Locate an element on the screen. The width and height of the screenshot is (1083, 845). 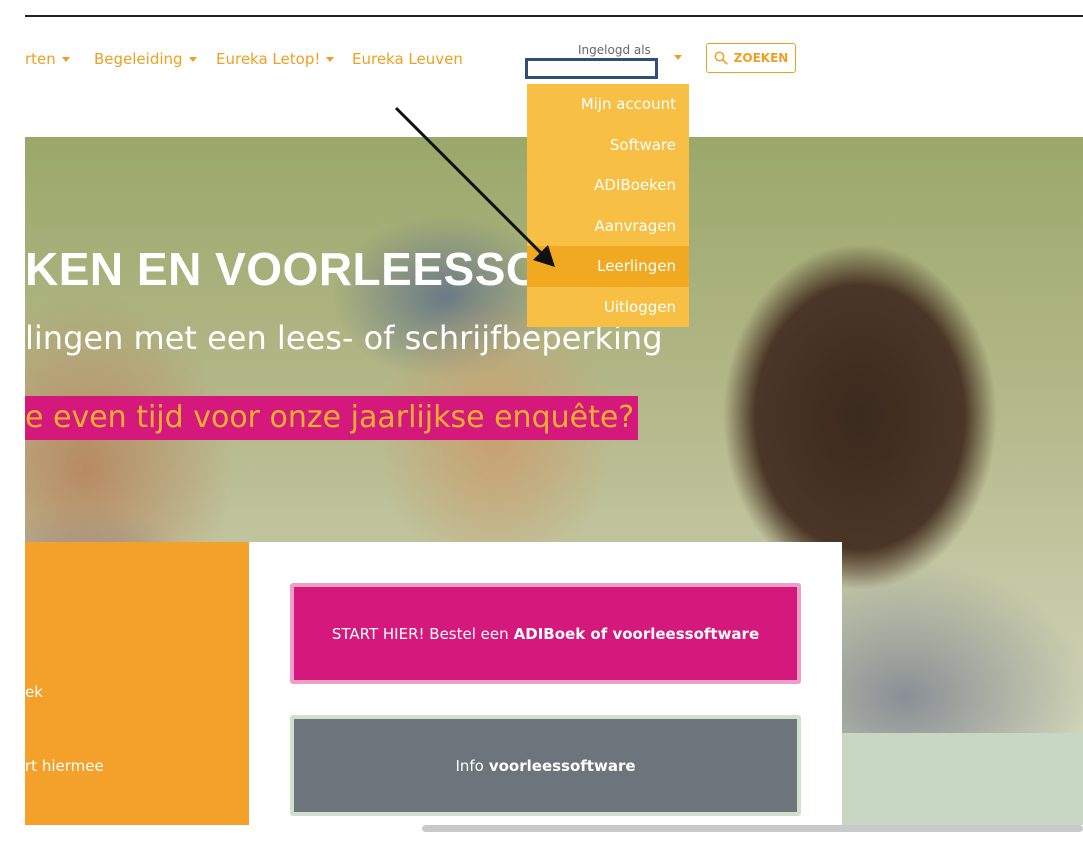
nav-item-begeleiding: Begeleiding is located at coordinates (145, 59).